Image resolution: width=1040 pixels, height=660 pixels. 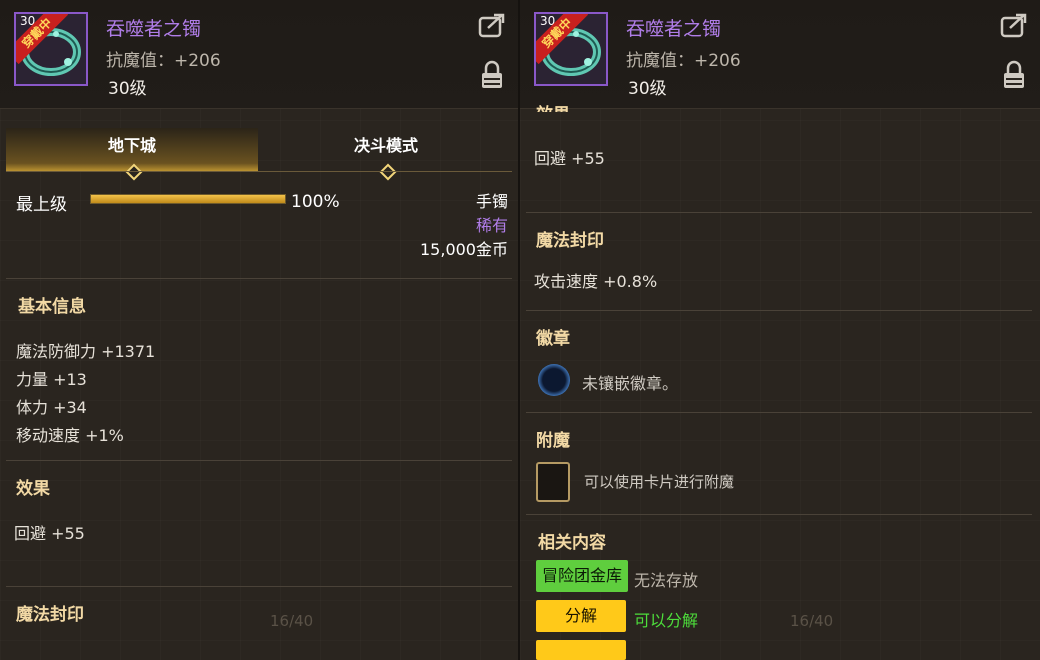 I want to click on adventure-vault-badge: 冒险团金库, so click(x=582, y=576).